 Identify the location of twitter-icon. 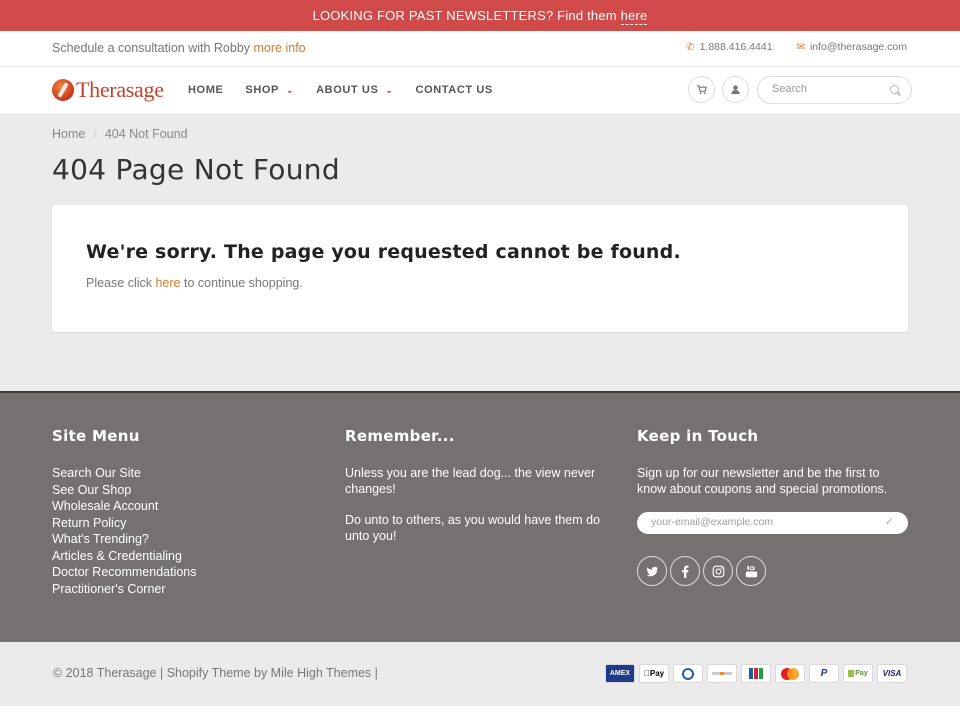
(651, 571).